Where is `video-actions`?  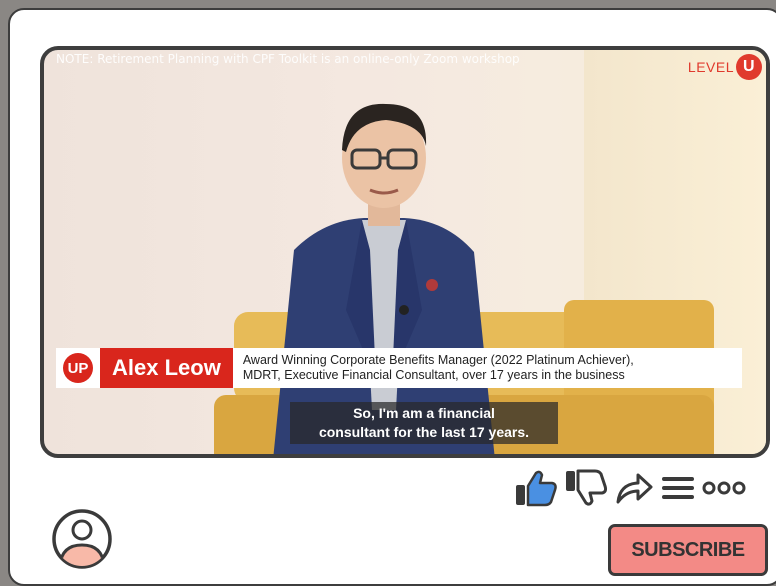
video-actions is located at coordinates (642, 488).